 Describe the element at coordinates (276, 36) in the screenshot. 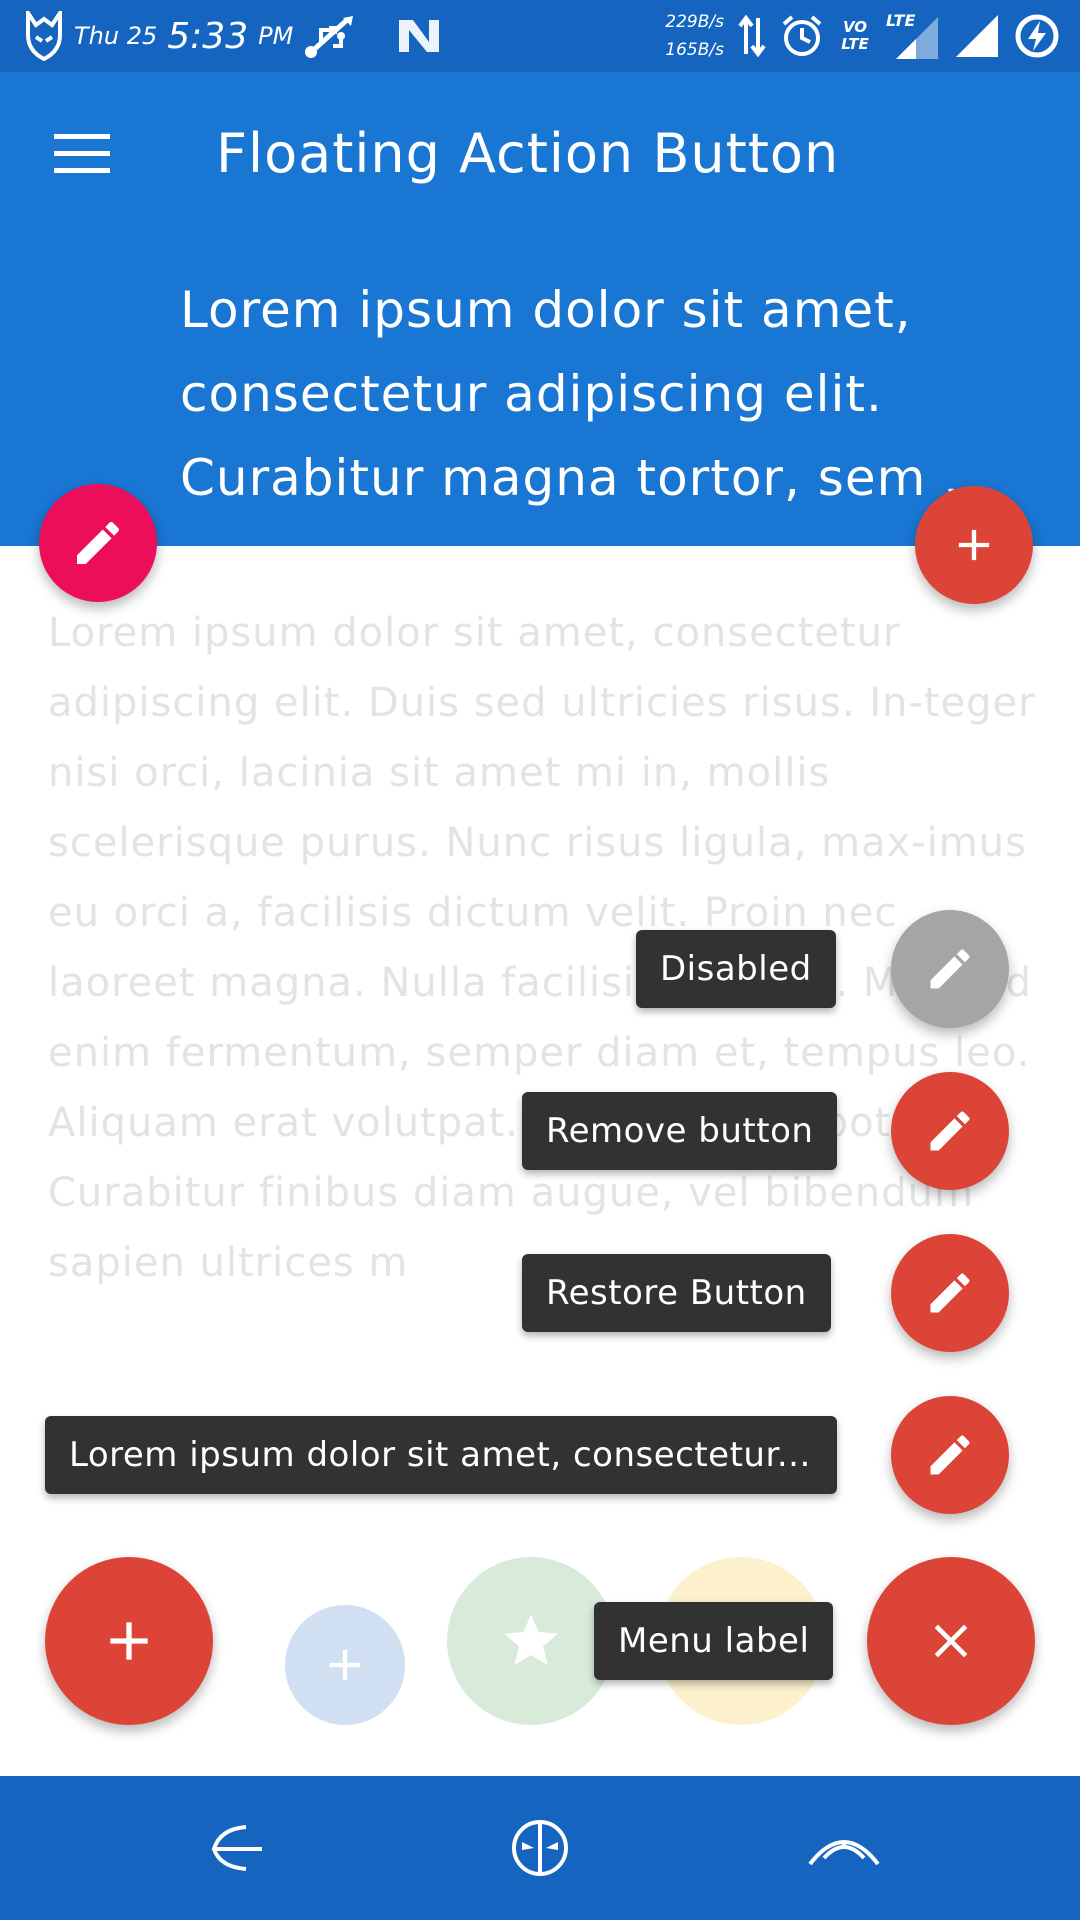

I see `status-ampm: PM` at that location.